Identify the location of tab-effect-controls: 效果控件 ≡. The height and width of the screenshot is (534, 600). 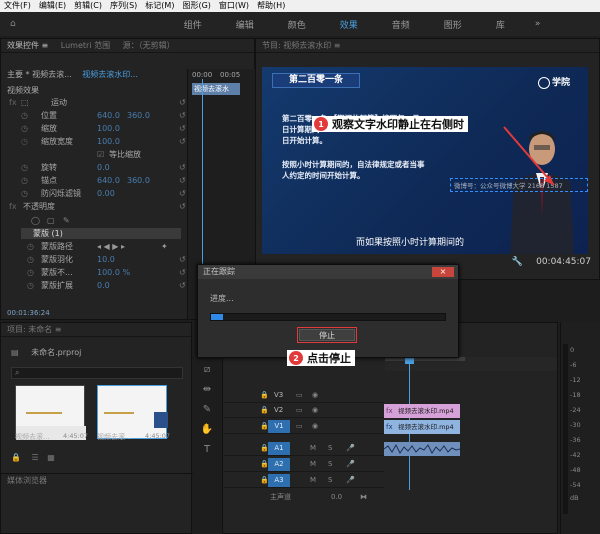
(27, 45).